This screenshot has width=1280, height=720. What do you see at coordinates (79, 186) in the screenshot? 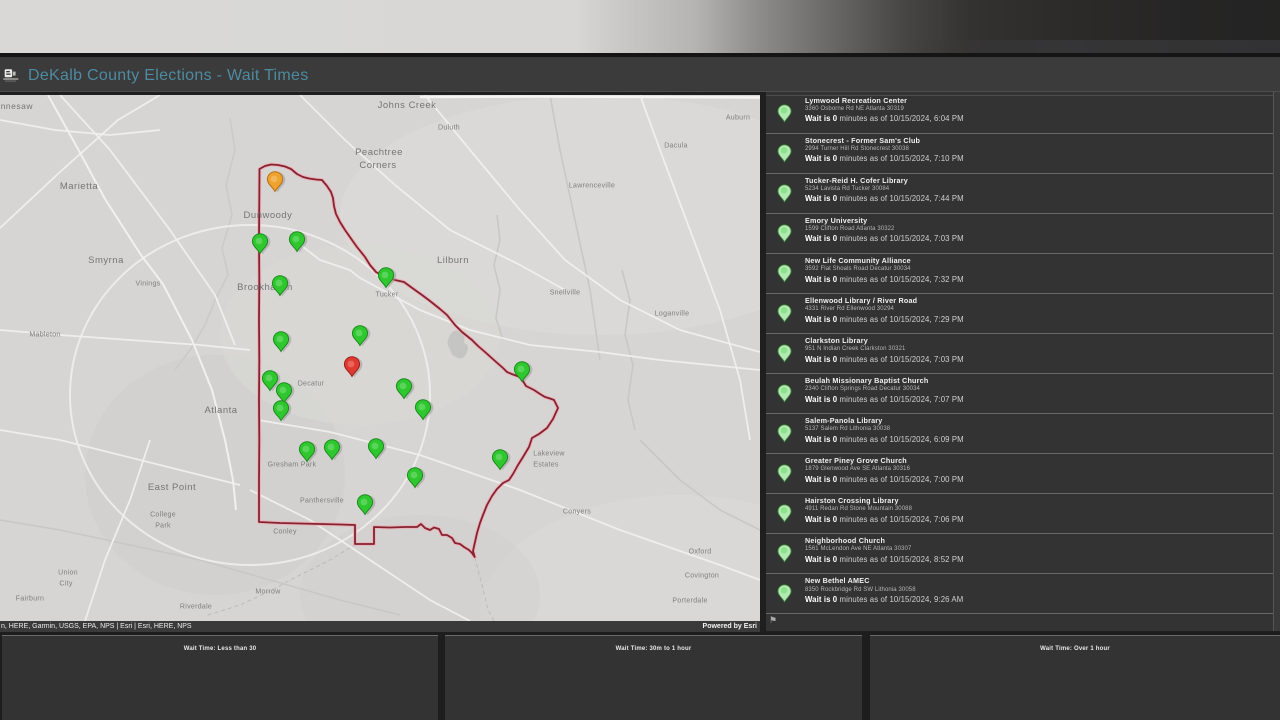
I see `svg-text: Marietta` at bounding box center [79, 186].